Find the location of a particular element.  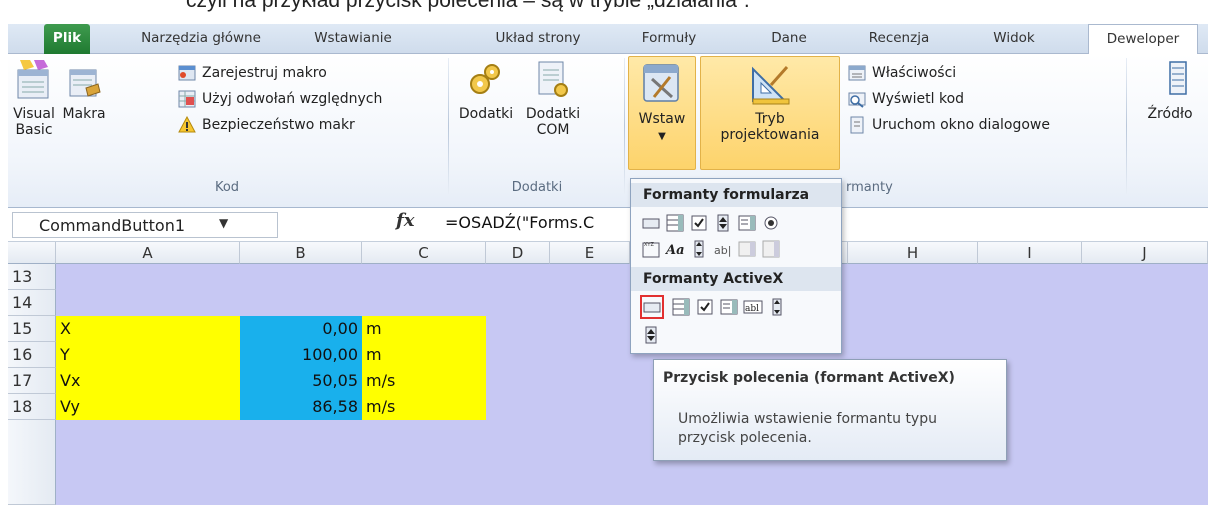

tab-page-layout: Układ strony is located at coordinates (538, 39).